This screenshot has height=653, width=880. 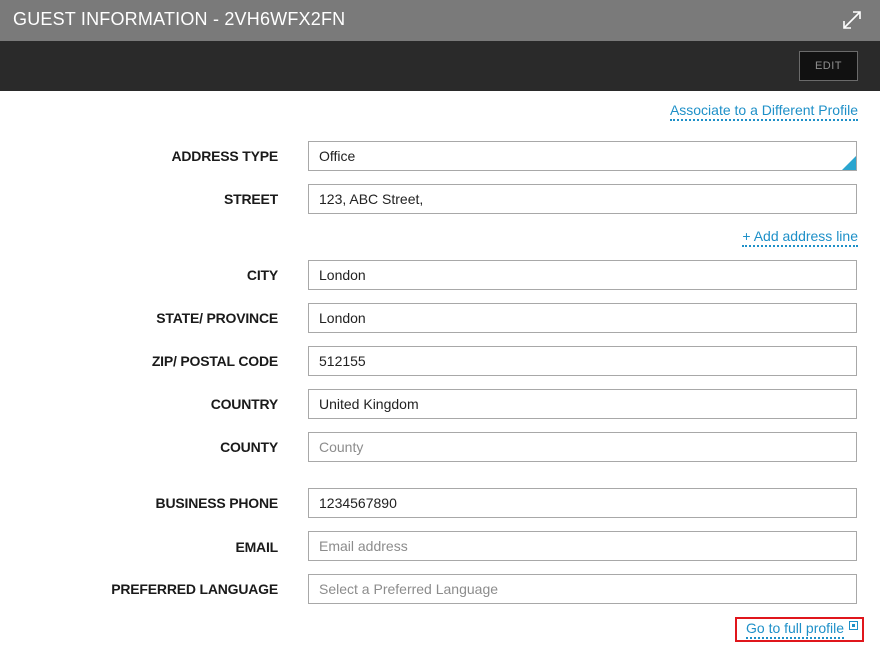 I want to click on city-input, so click(x=582, y=275).